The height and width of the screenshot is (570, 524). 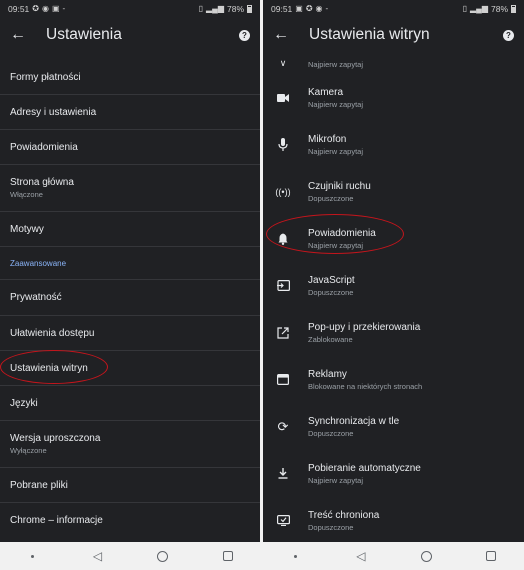 I want to click on status-bar: 09:51 ▣ ✪ ◉ - ▯ ▂▄▆ 78%, so click(x=393, y=9).